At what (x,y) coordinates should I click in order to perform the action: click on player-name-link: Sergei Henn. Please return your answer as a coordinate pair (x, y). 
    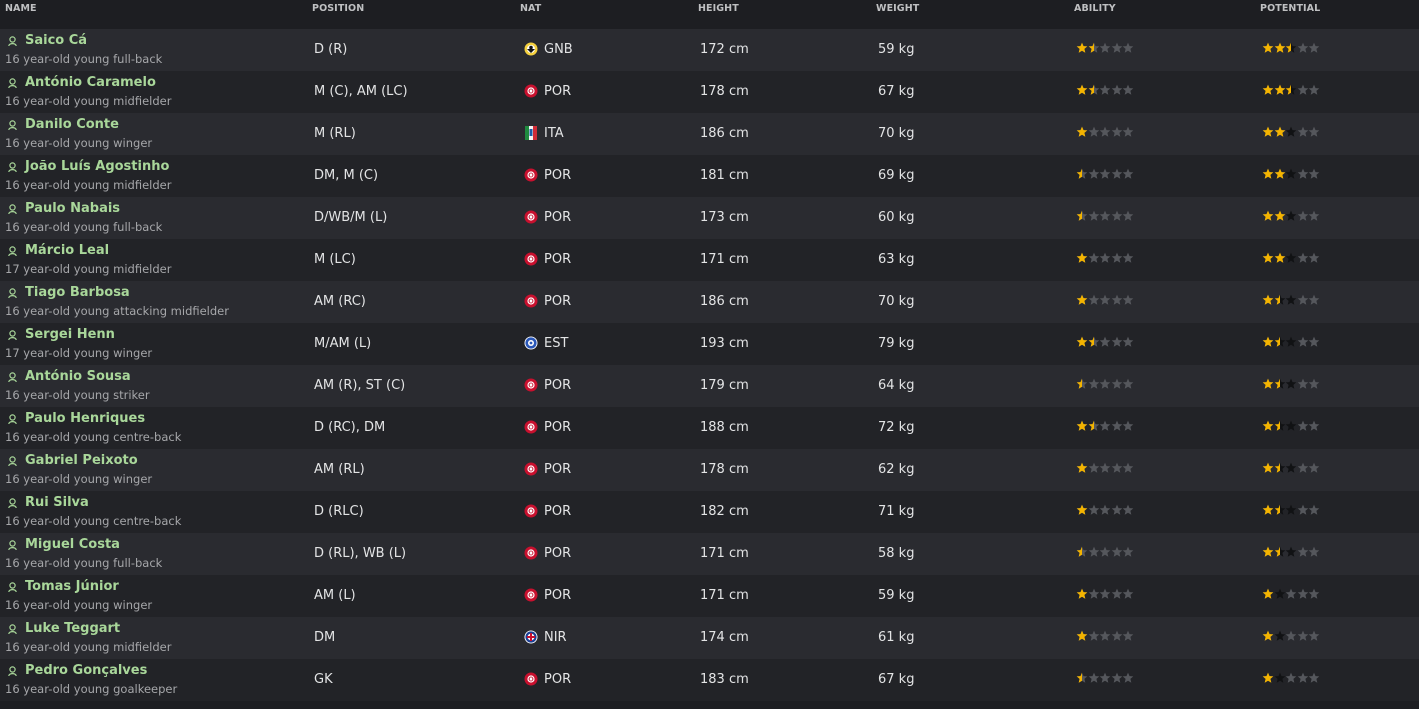
    Looking at the image, I should click on (70, 334).